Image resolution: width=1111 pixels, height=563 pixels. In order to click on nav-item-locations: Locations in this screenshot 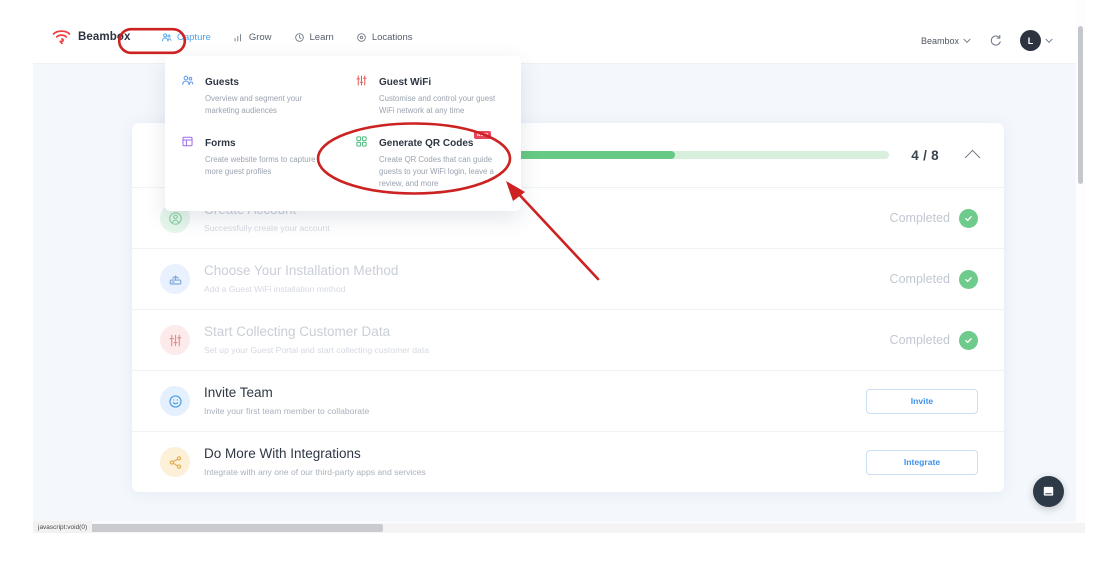, I will do `click(384, 37)`.